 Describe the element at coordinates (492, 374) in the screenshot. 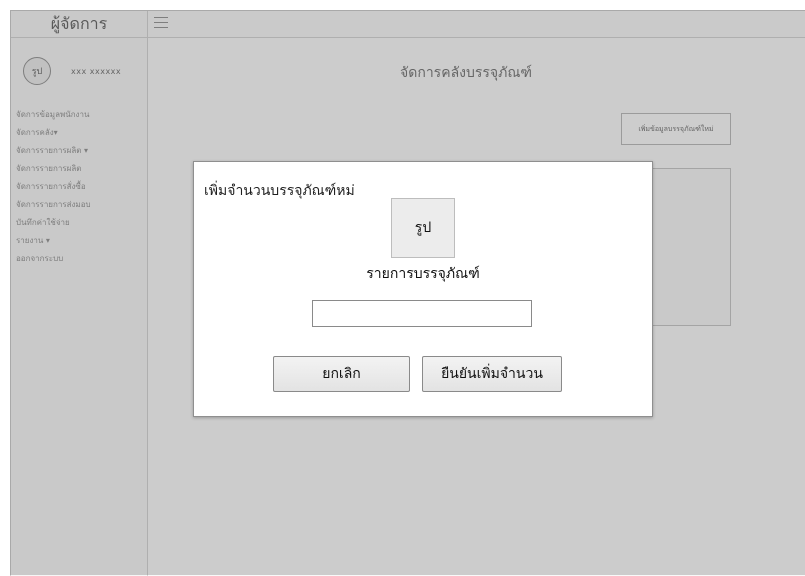

I see `confirm-add-button: ยืนยันเพิ่มจำนวน` at that location.